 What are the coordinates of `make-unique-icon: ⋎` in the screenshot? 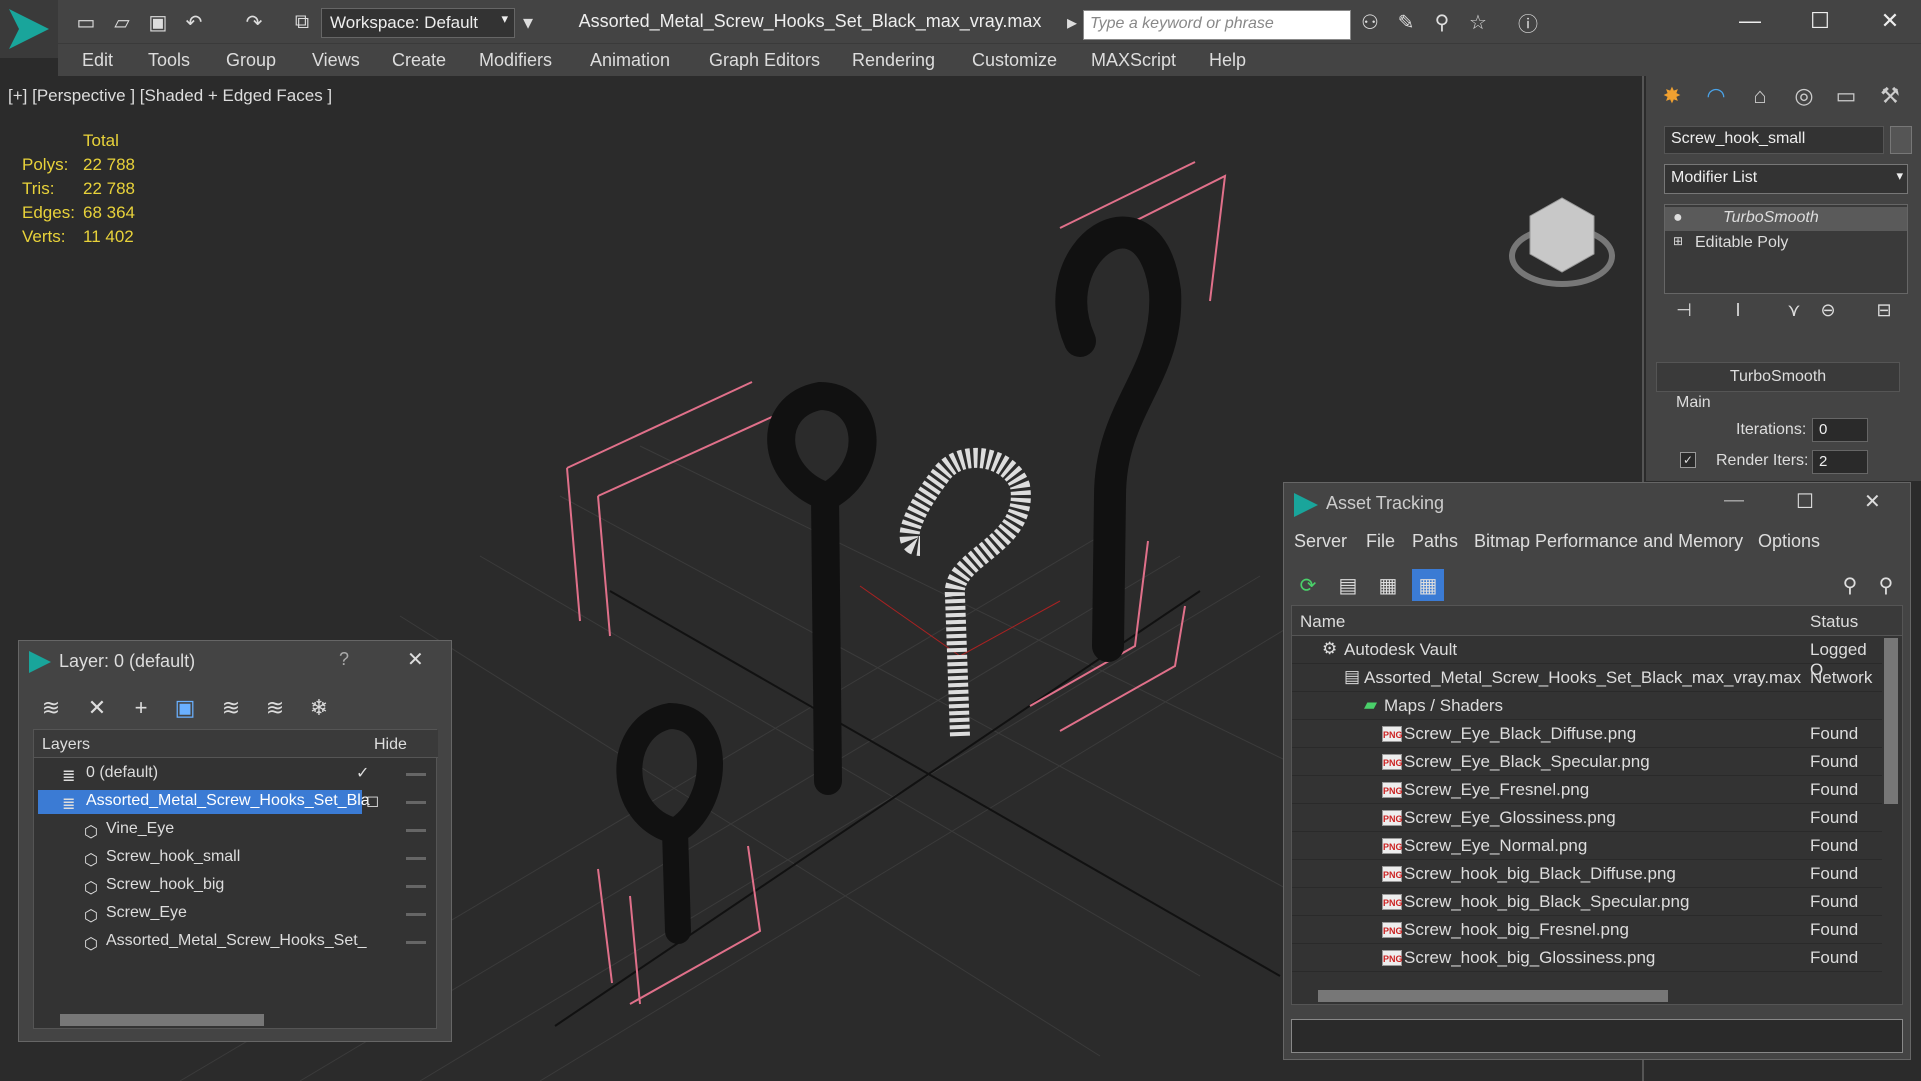 It's located at (1794, 310).